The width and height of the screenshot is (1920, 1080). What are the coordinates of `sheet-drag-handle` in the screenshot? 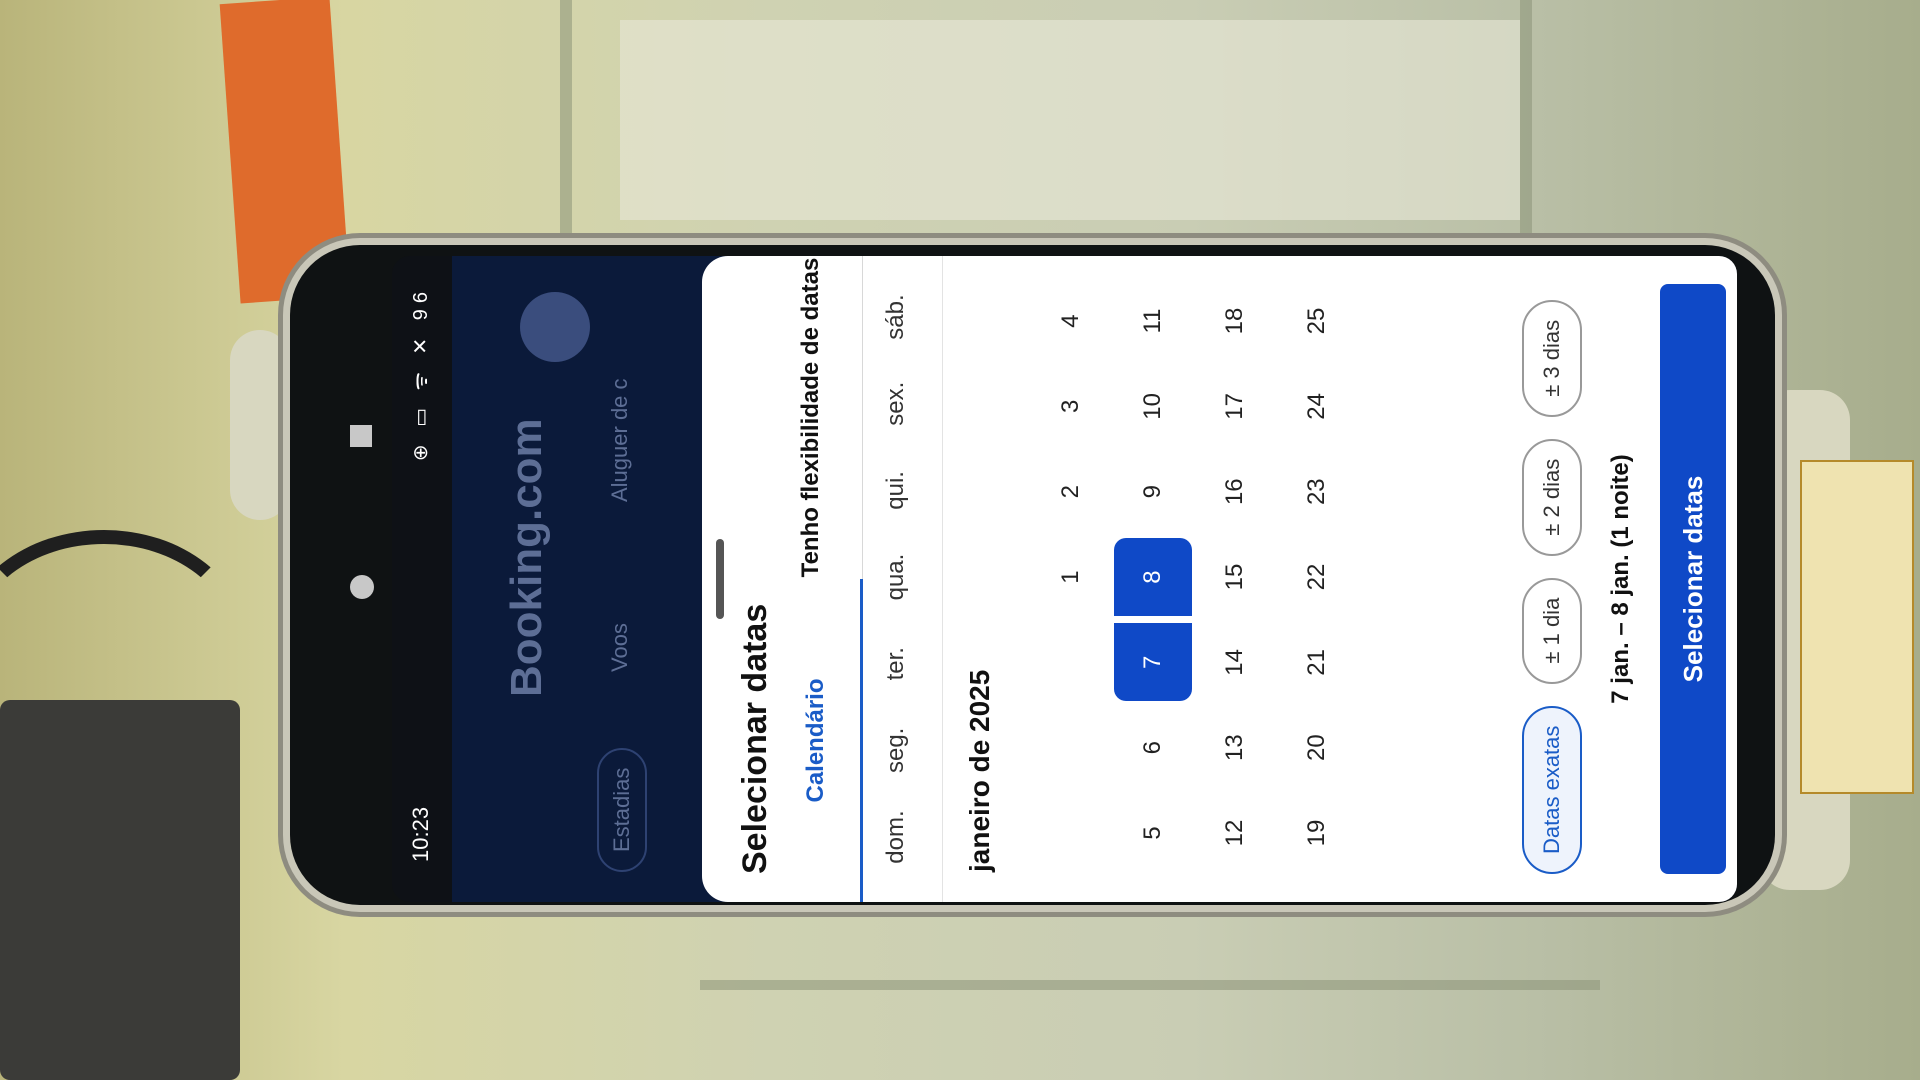 It's located at (720, 579).